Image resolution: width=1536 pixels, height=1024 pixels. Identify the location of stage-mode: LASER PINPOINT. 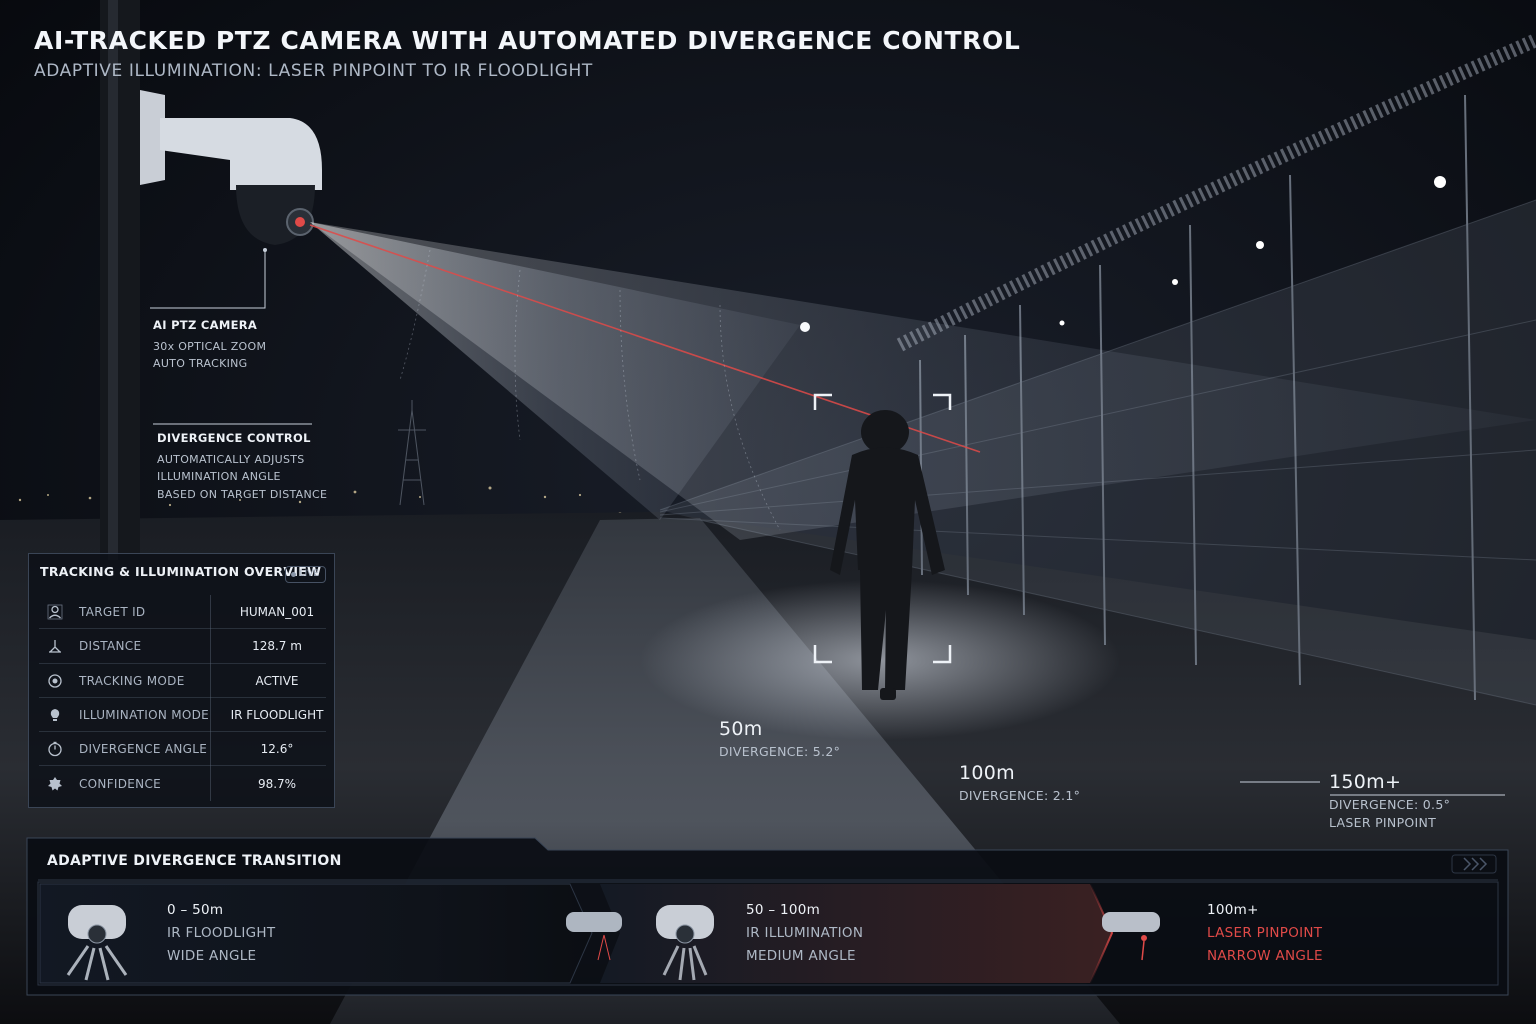
(1265, 933).